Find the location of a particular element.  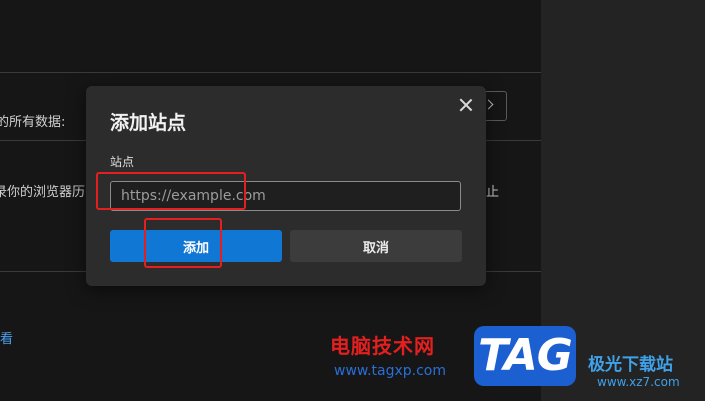

watermark-site-url-2: www.xz7.com is located at coordinates (638, 382).